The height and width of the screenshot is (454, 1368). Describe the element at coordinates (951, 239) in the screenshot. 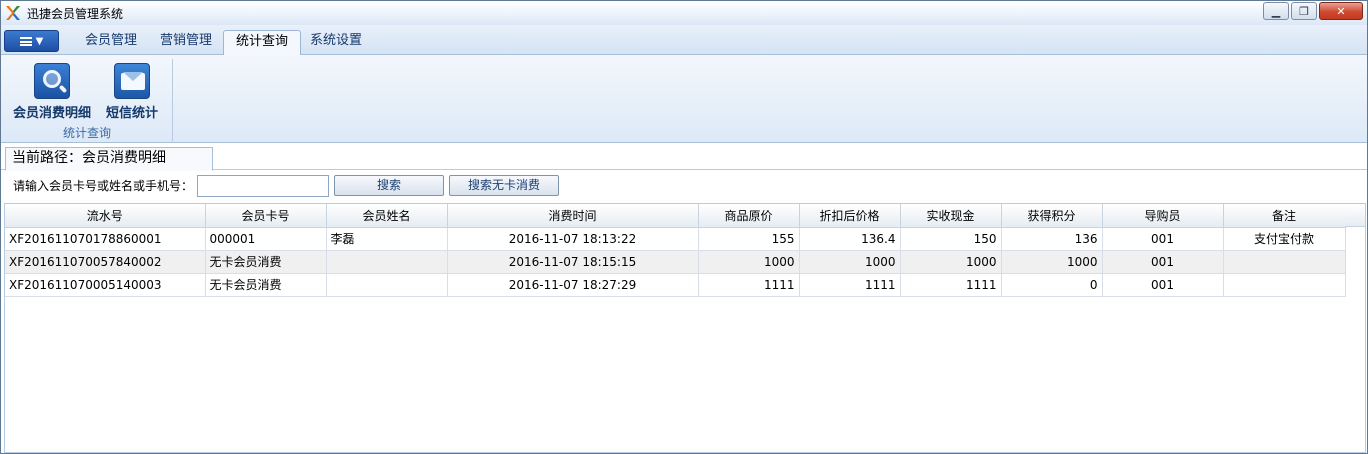

I see `table-cell: 150` at that location.